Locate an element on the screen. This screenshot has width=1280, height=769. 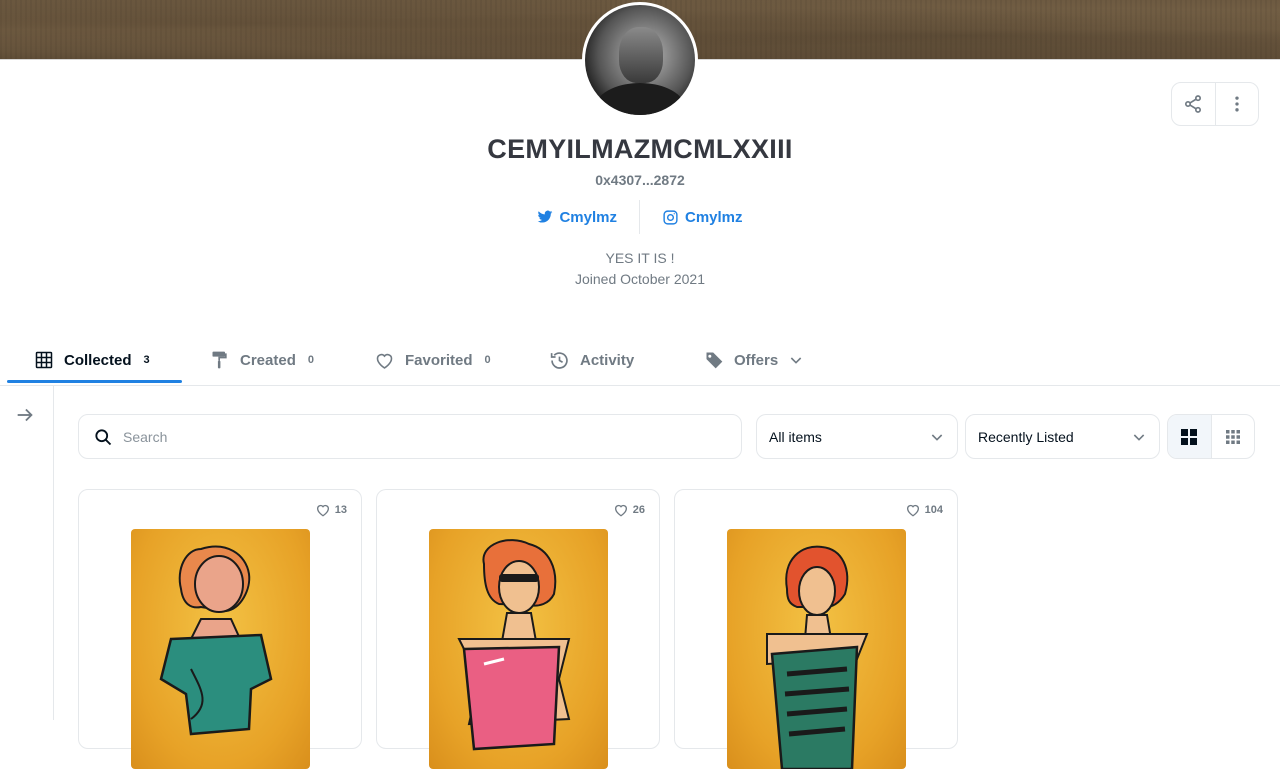
instagram-handle: Cmylmz is located at coordinates (714, 217).